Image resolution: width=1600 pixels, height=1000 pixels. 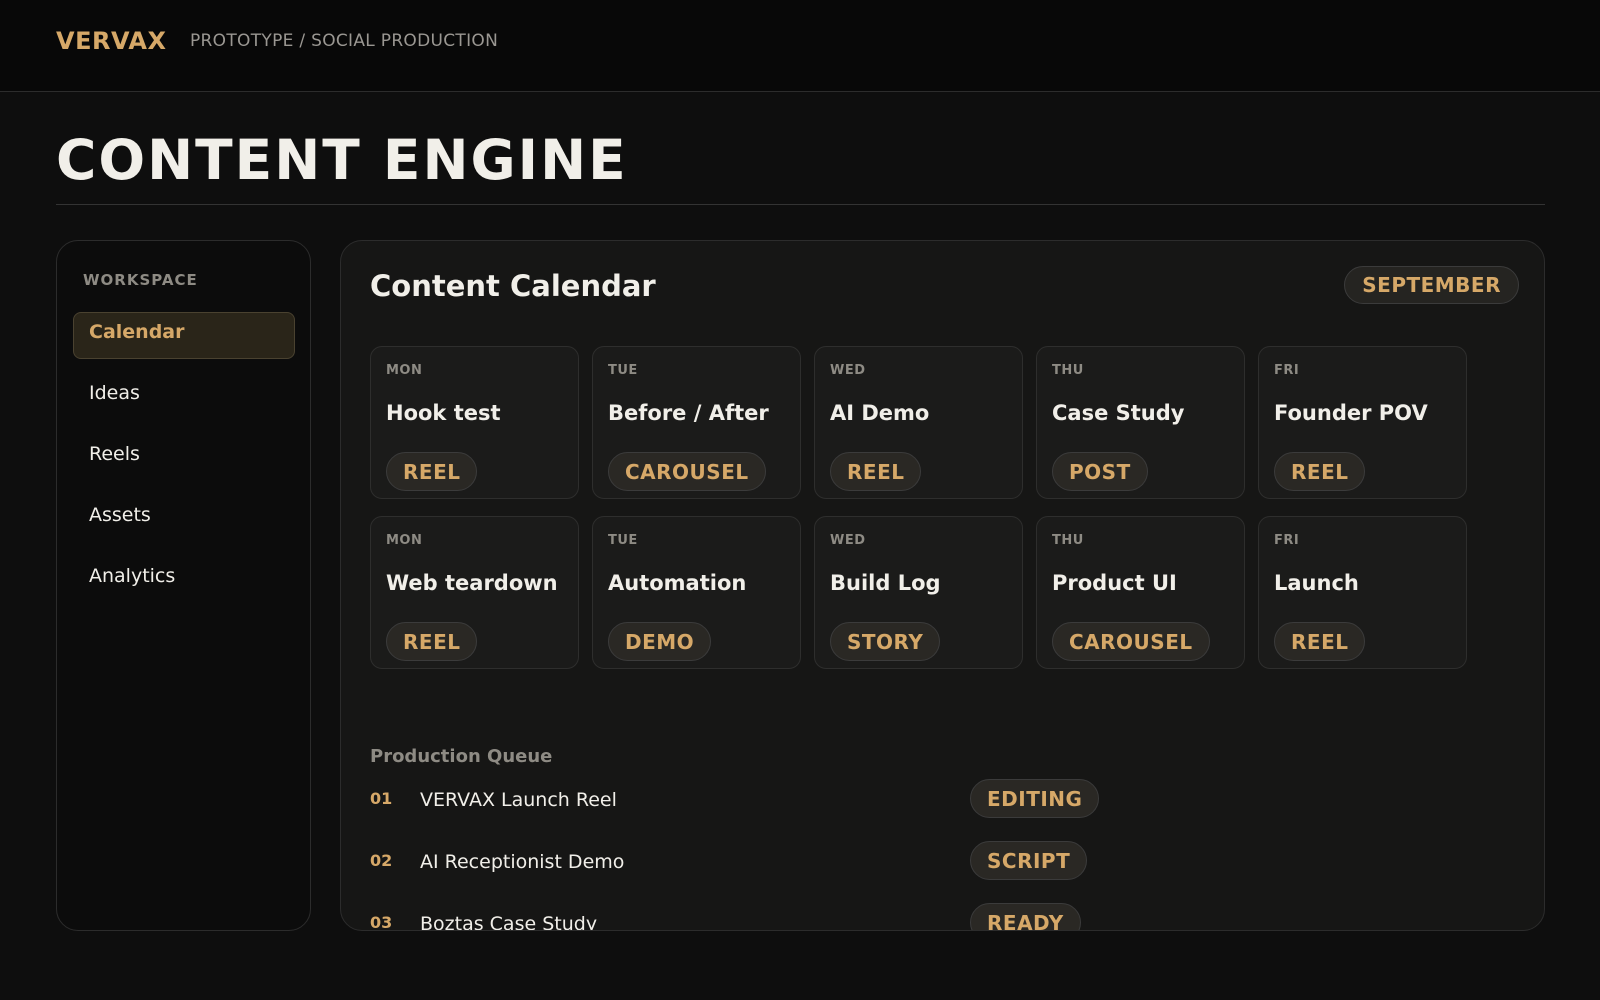 I want to click on page-title: CONTENT ENGINE, so click(x=342, y=160).